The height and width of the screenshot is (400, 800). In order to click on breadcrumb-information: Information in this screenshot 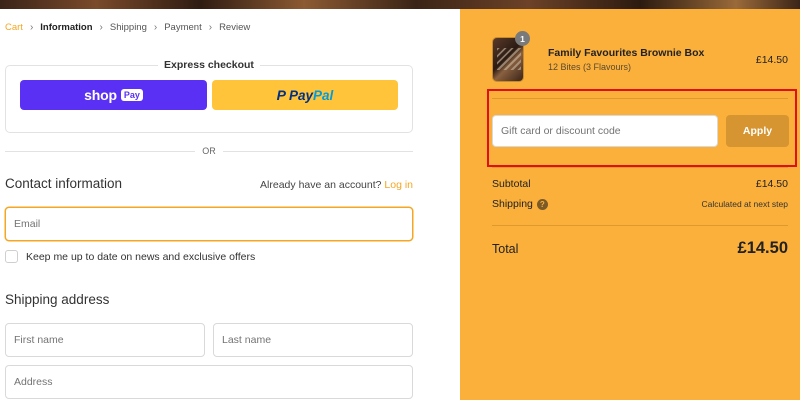, I will do `click(66, 27)`.